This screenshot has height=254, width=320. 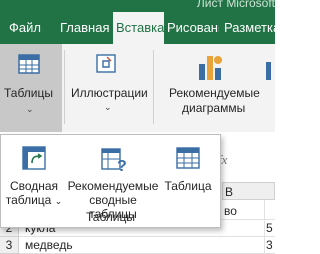 I want to click on title-bar: Лист Microsoft, so click(x=137, y=6).